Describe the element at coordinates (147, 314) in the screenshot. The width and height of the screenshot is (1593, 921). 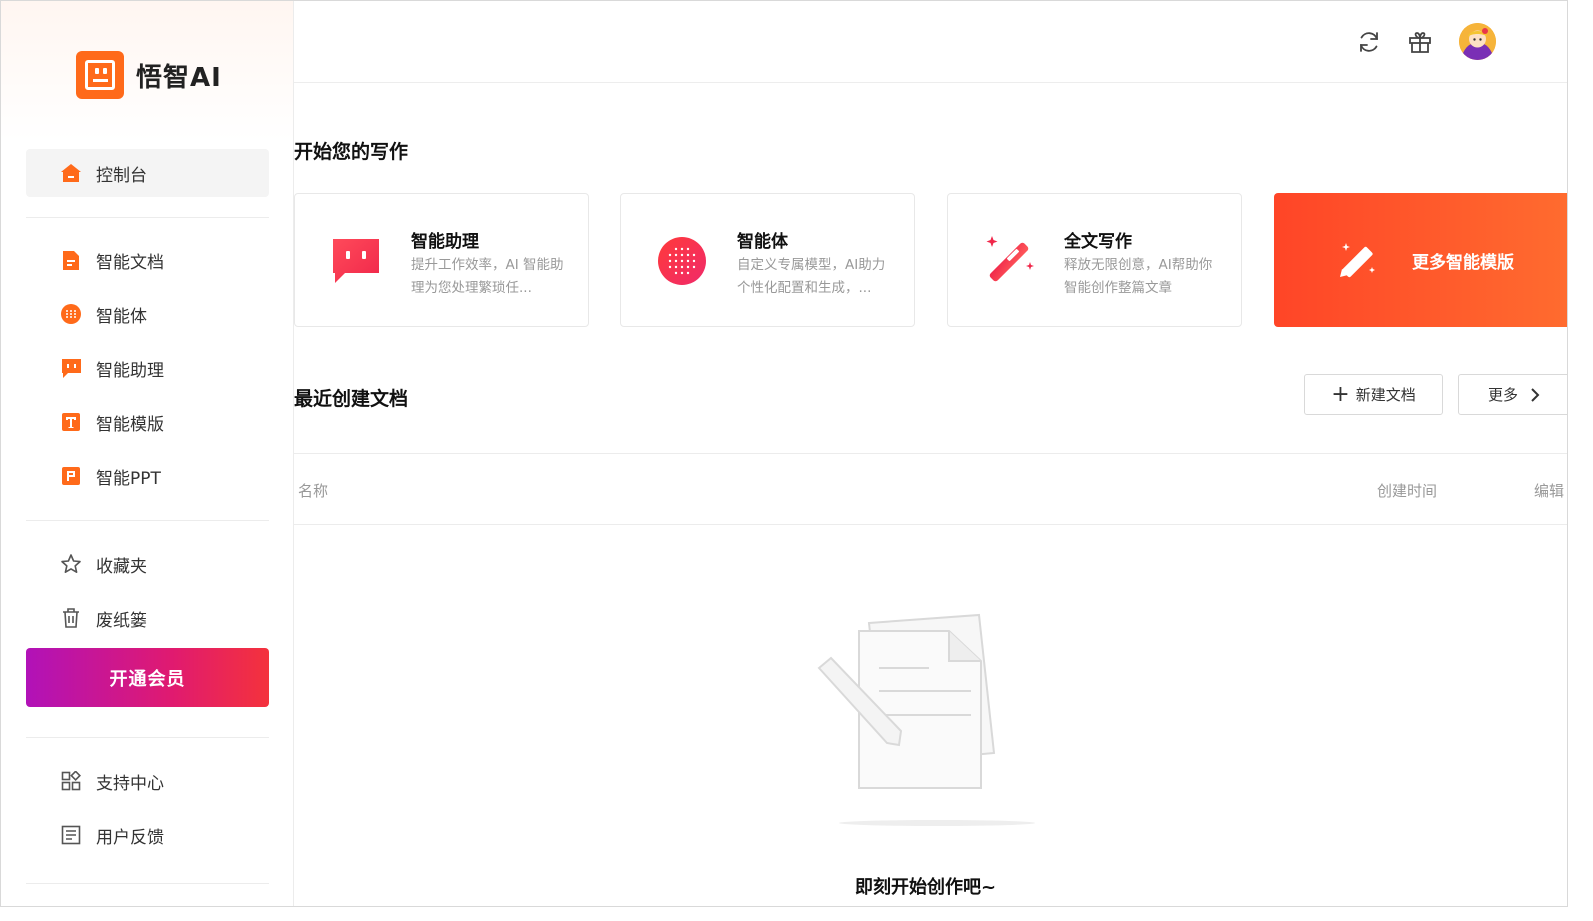
I see `sidebar-item-agents: 智能体` at that location.